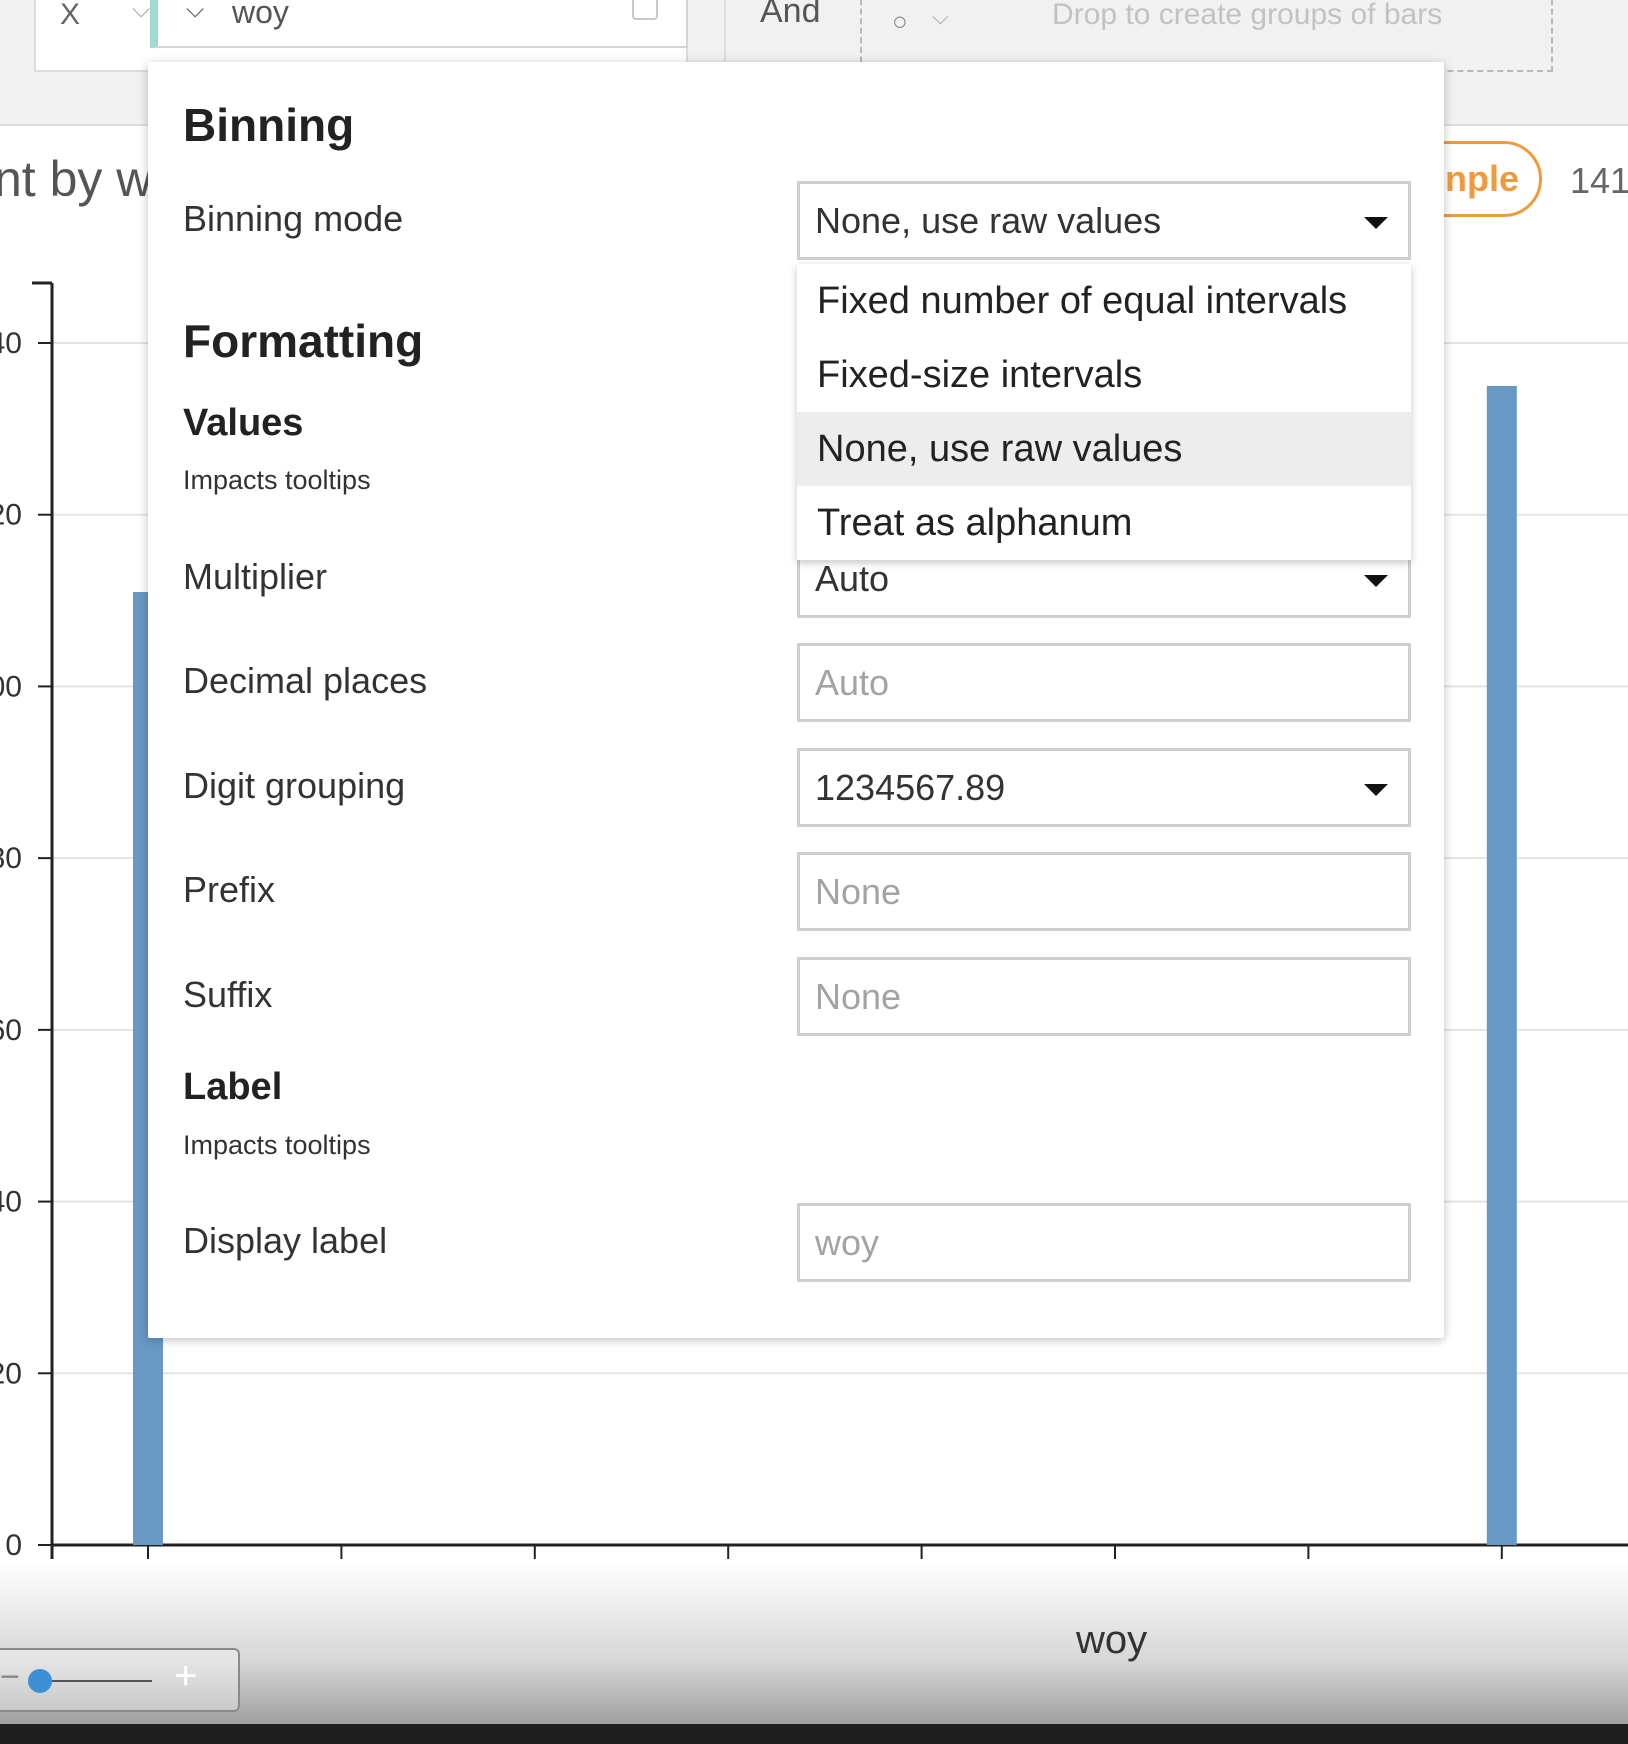 This screenshot has height=1744, width=1628. What do you see at coordinates (260, 15) in the screenshot?
I see `column-name: woy` at bounding box center [260, 15].